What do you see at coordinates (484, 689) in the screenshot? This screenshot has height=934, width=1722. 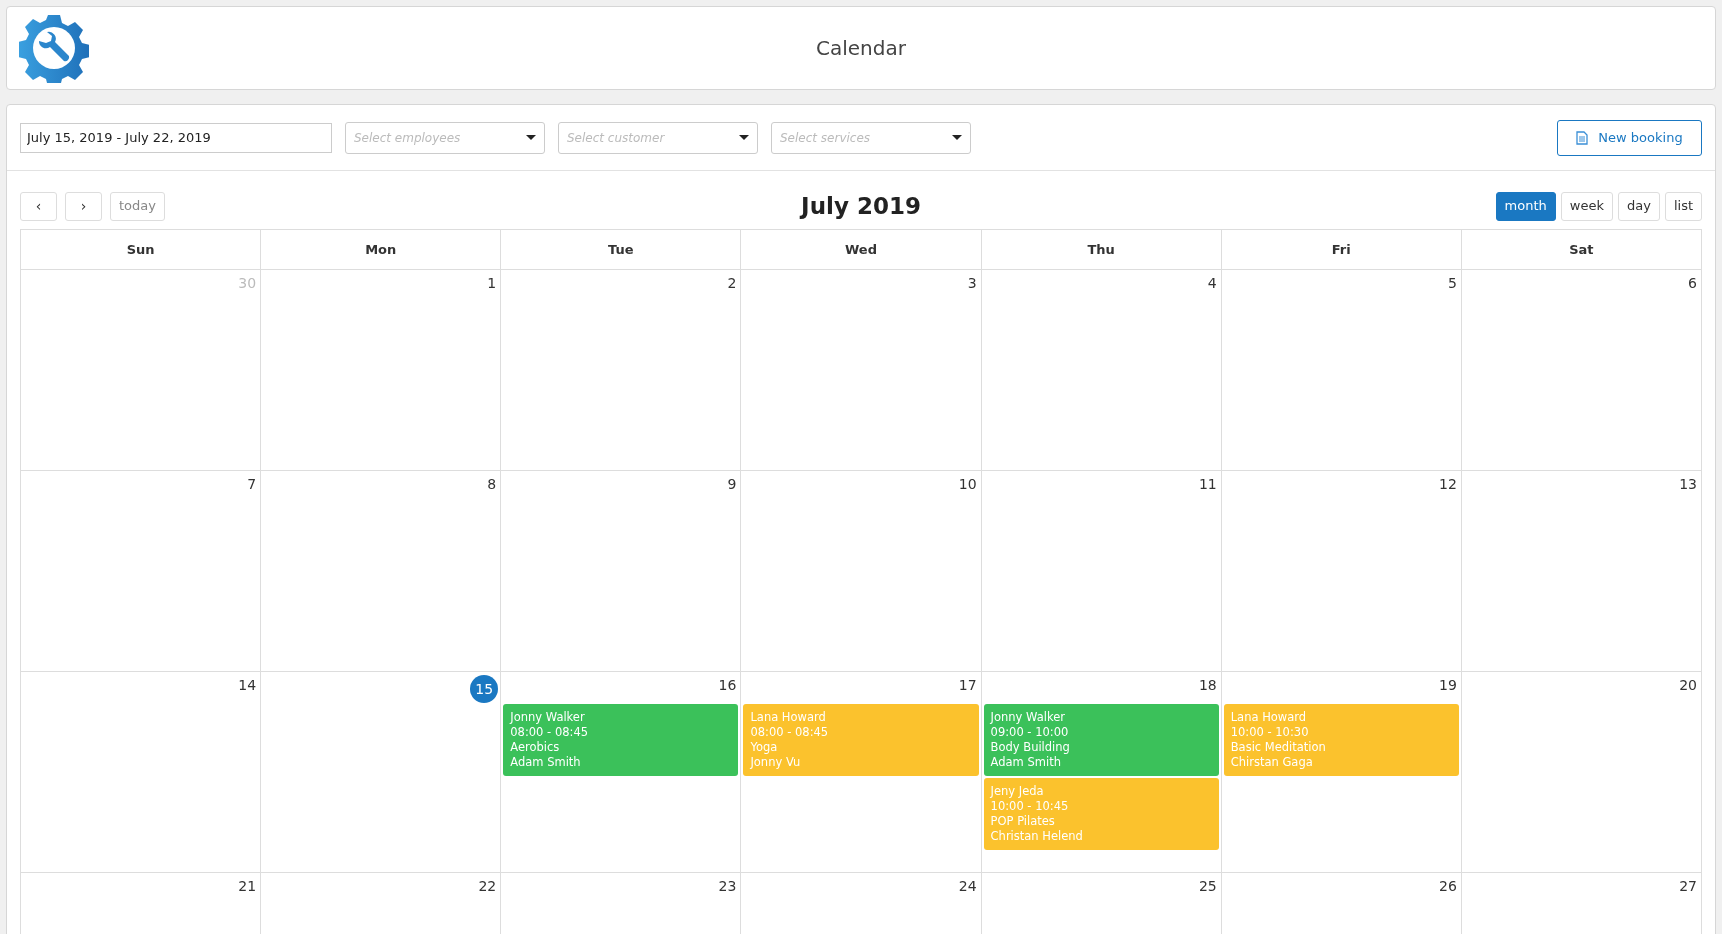 I see `day-number: 15` at bounding box center [484, 689].